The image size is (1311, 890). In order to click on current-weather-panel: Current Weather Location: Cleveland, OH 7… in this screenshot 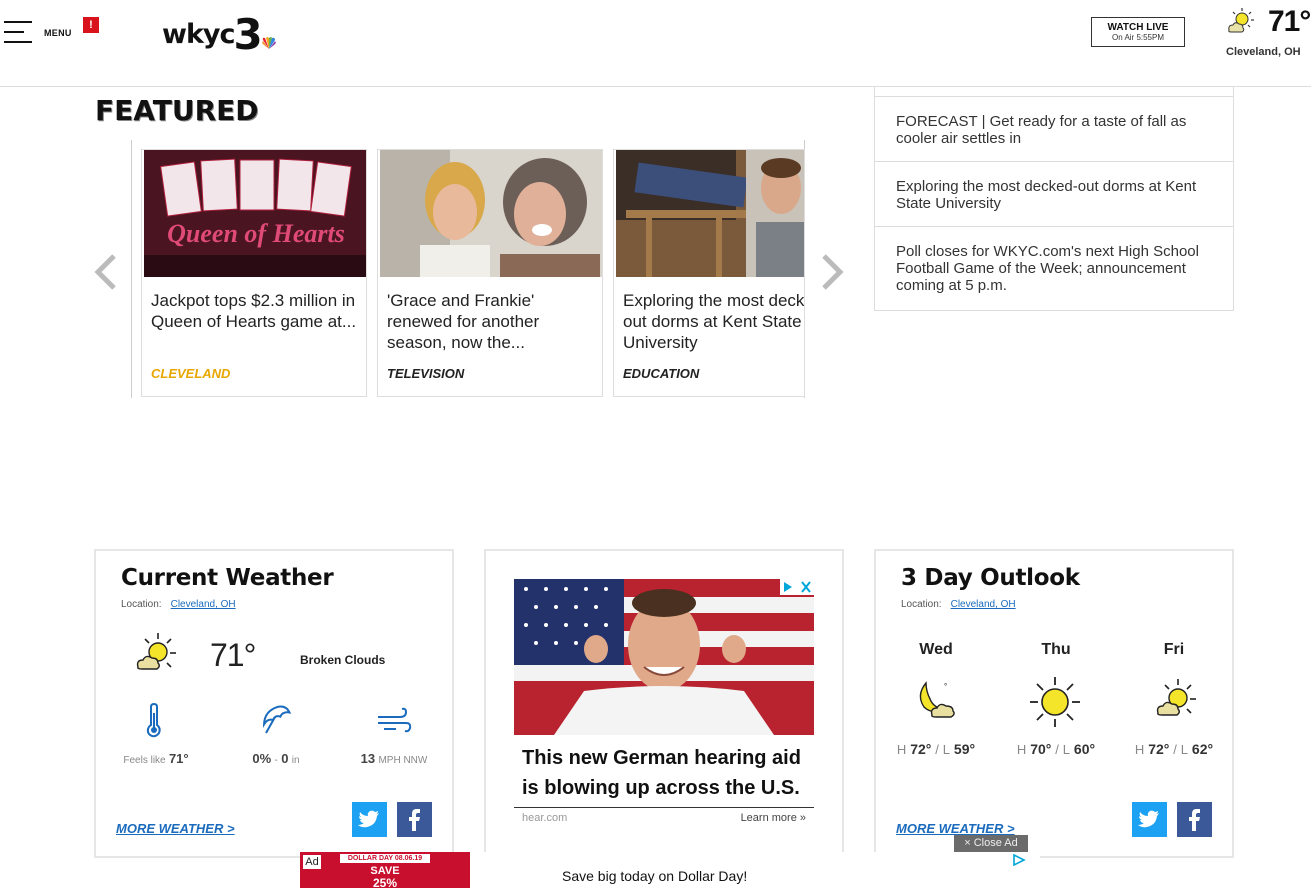, I will do `click(274, 703)`.